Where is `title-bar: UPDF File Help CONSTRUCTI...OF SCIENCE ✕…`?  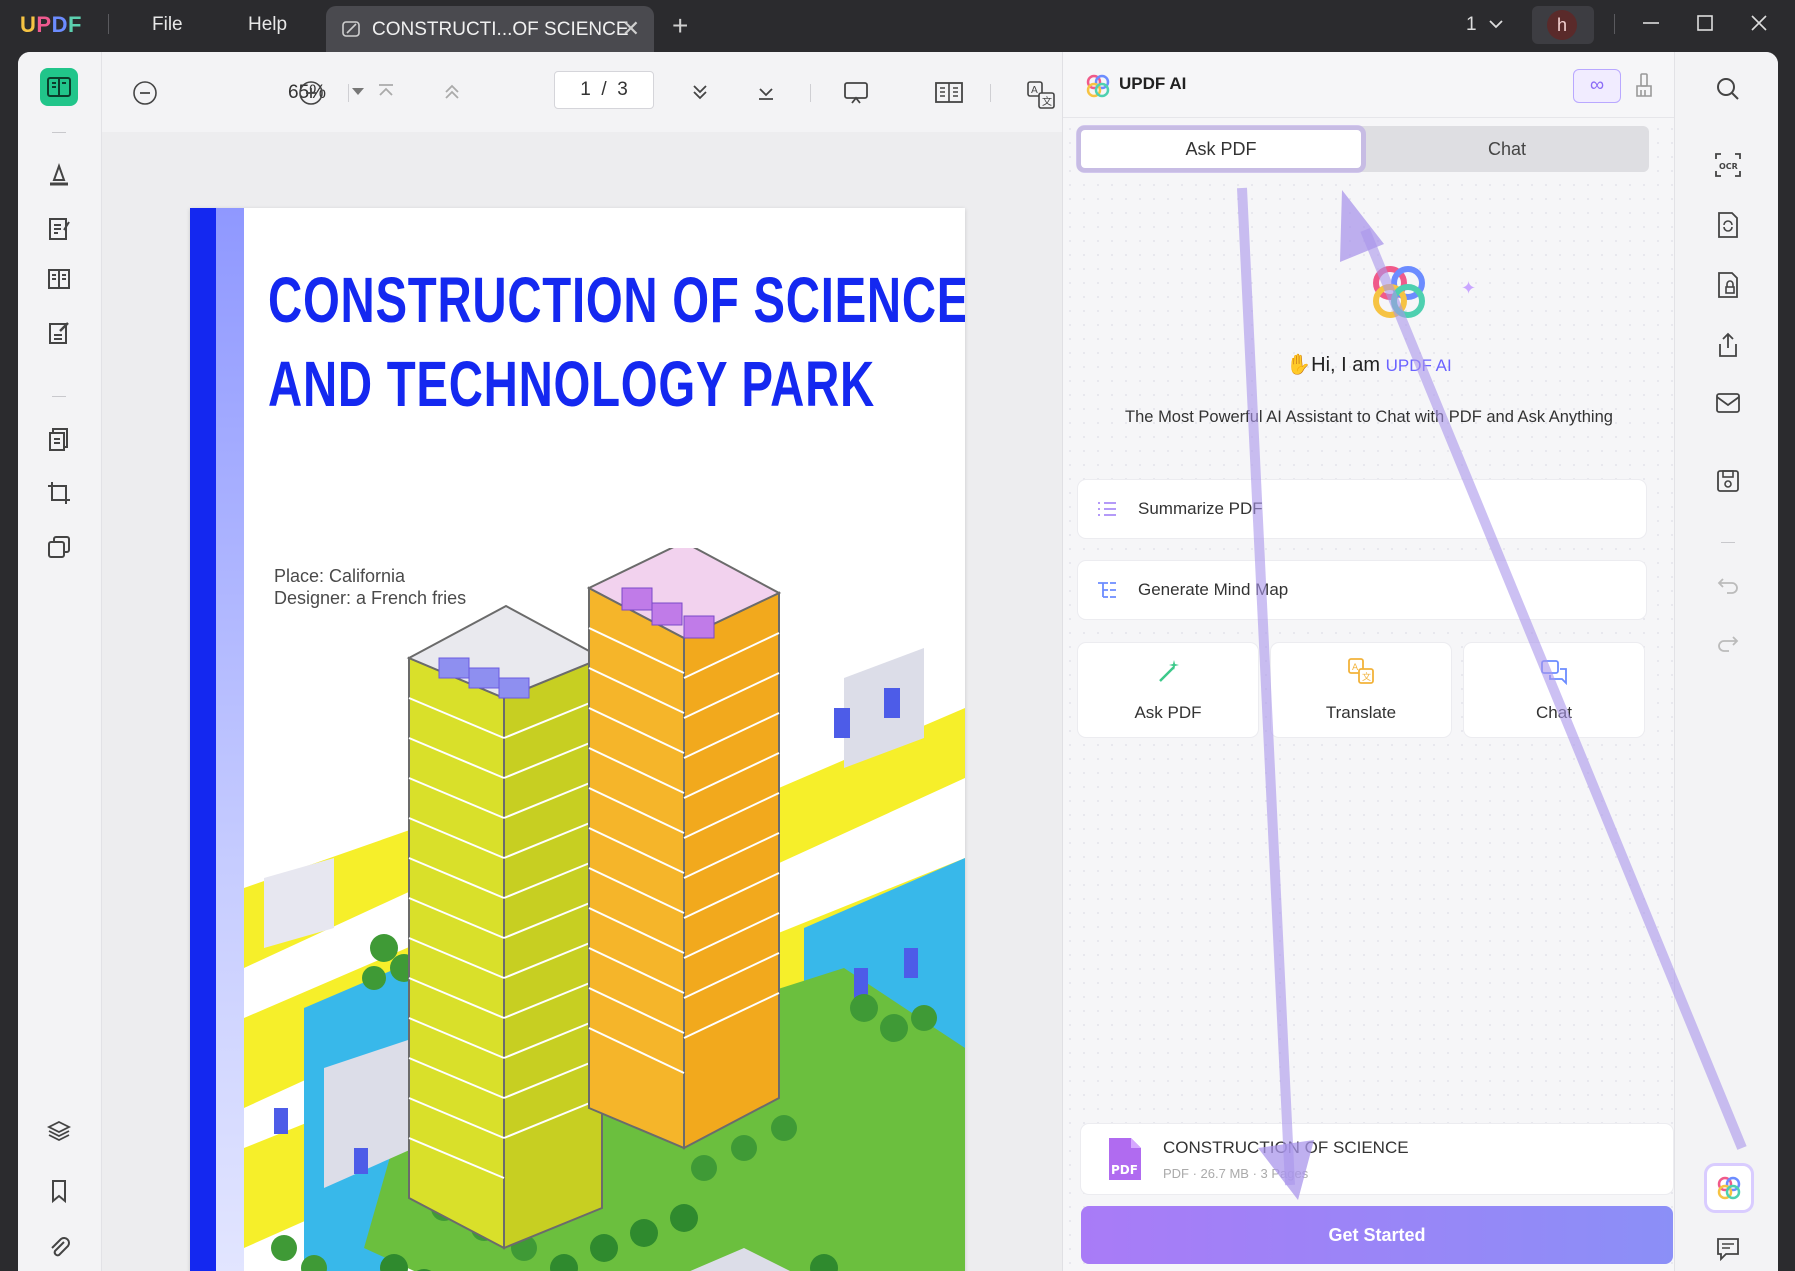
title-bar: UPDF File Help CONSTRUCTI...OF SCIENCE ✕… is located at coordinates (897, 26).